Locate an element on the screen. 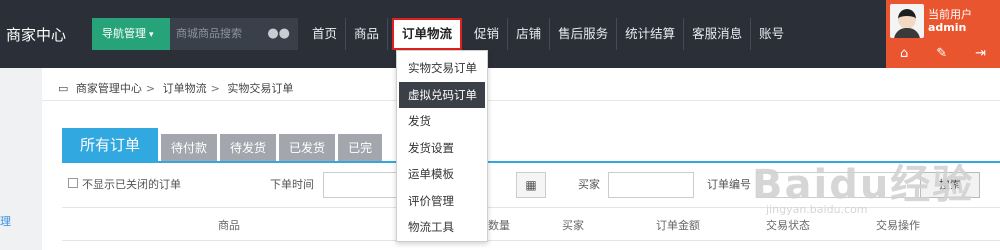 The height and width of the screenshot is (250, 1000). nav-management-button: 导航管理 ▾ is located at coordinates (131, 34).